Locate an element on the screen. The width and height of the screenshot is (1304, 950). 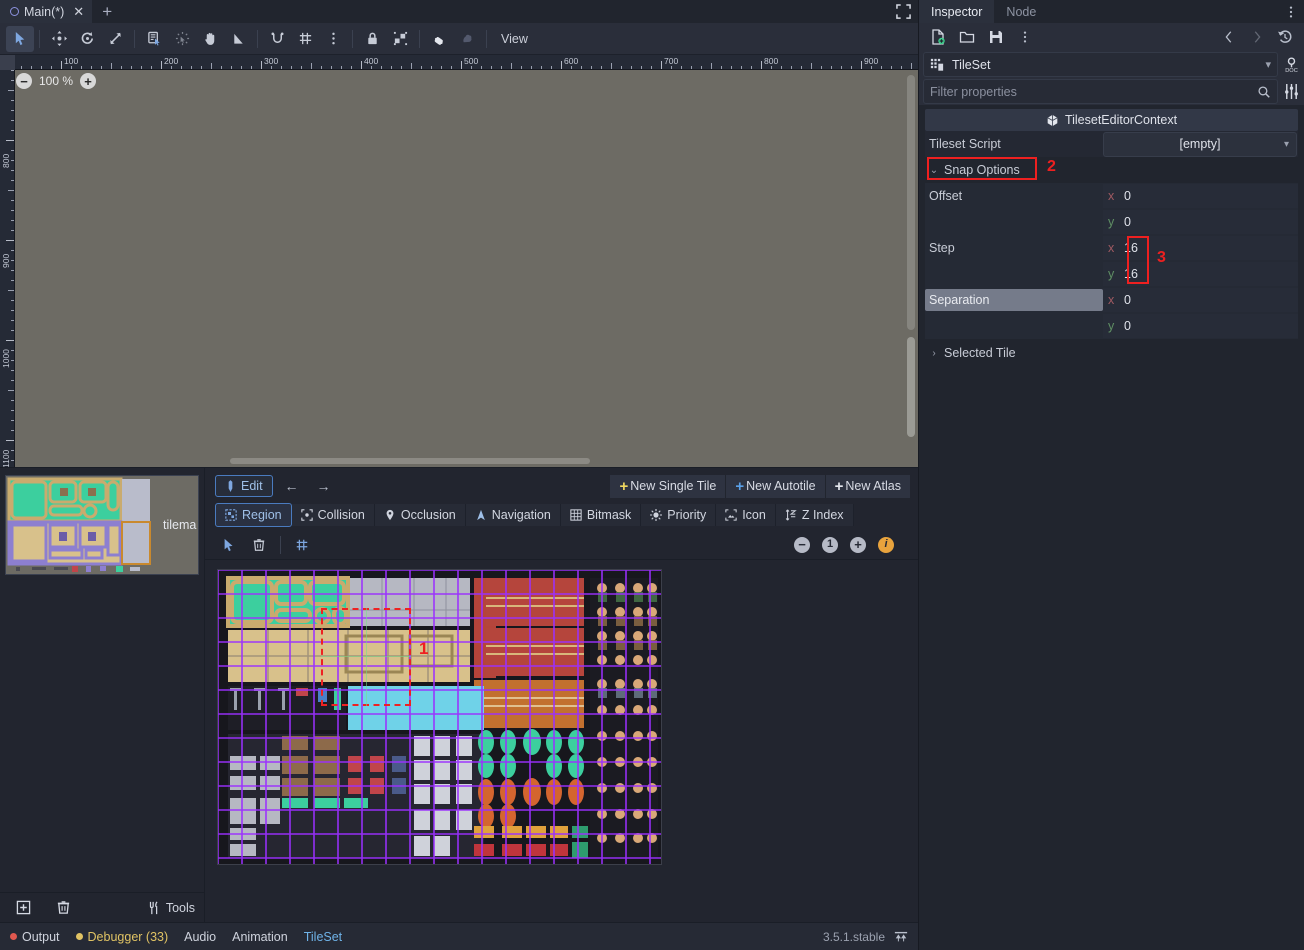
new-resource-icon is located at coordinates (938, 37).